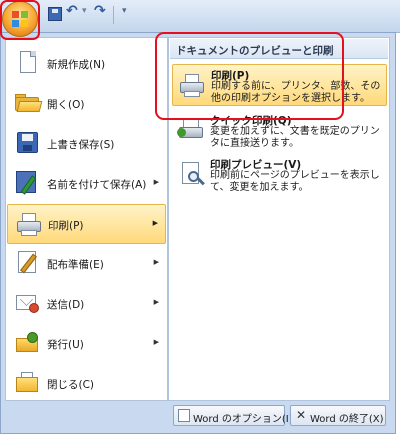 Image resolution: width=400 pixels, height=434 pixels. What do you see at coordinates (295, 137) in the screenshot?
I see `option-description: 変更を加えずに、文書を既定のプリンタに直接送ります。` at bounding box center [295, 137].